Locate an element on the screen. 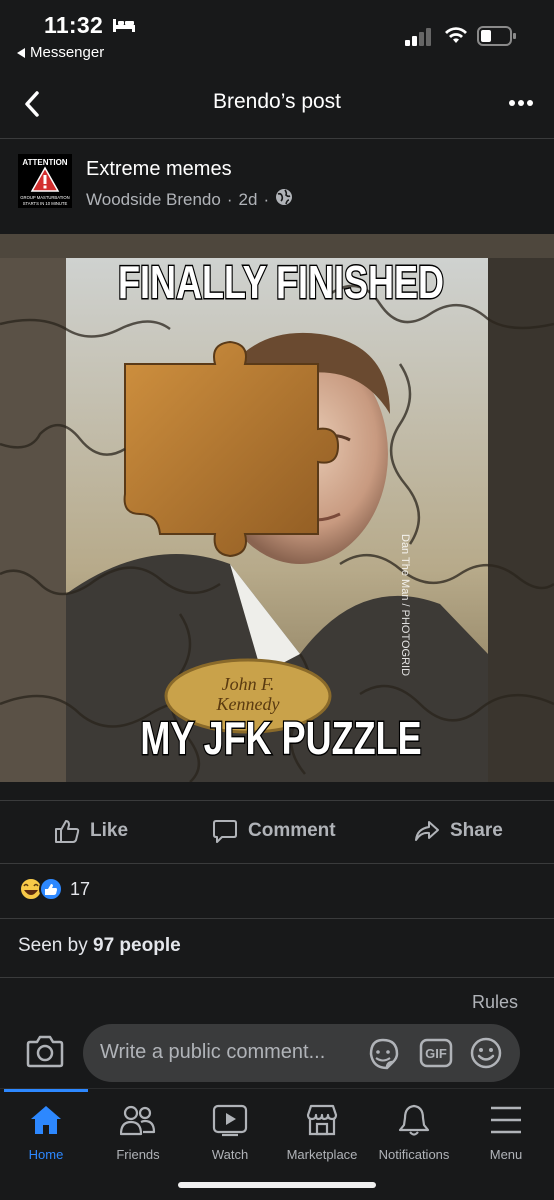 Image resolution: width=554 pixels, height=1200 pixels. share-label: Share is located at coordinates (476, 830).